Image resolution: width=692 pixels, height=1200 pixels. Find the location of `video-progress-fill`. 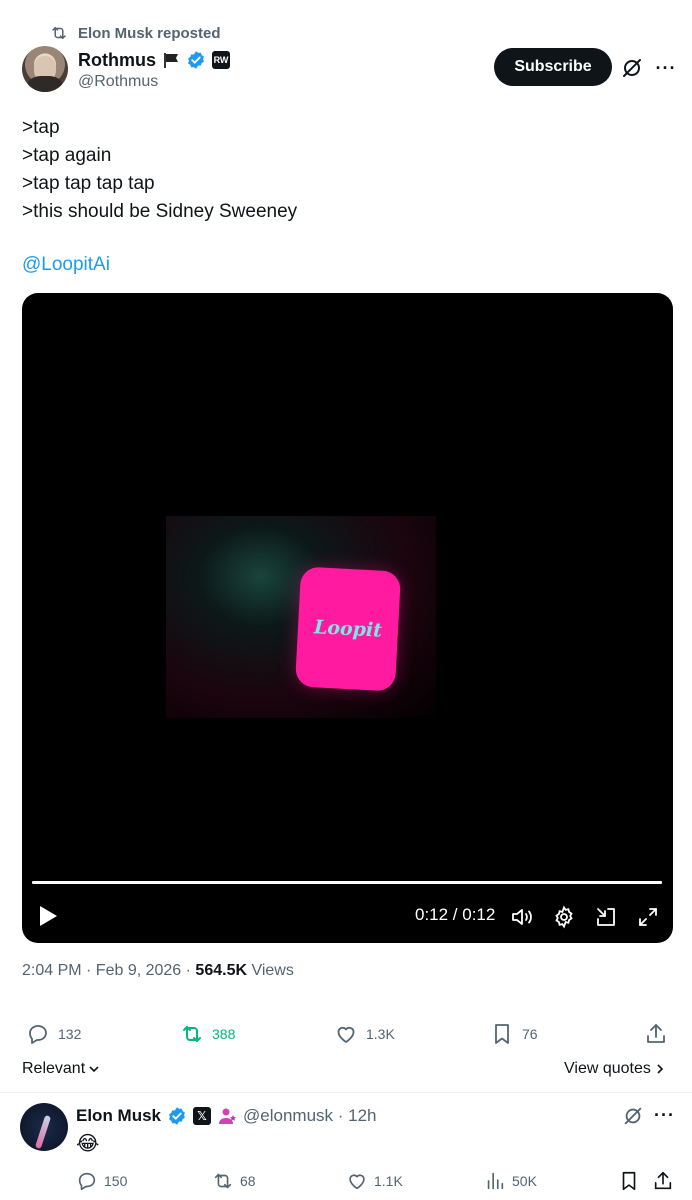

video-progress-fill is located at coordinates (347, 882).